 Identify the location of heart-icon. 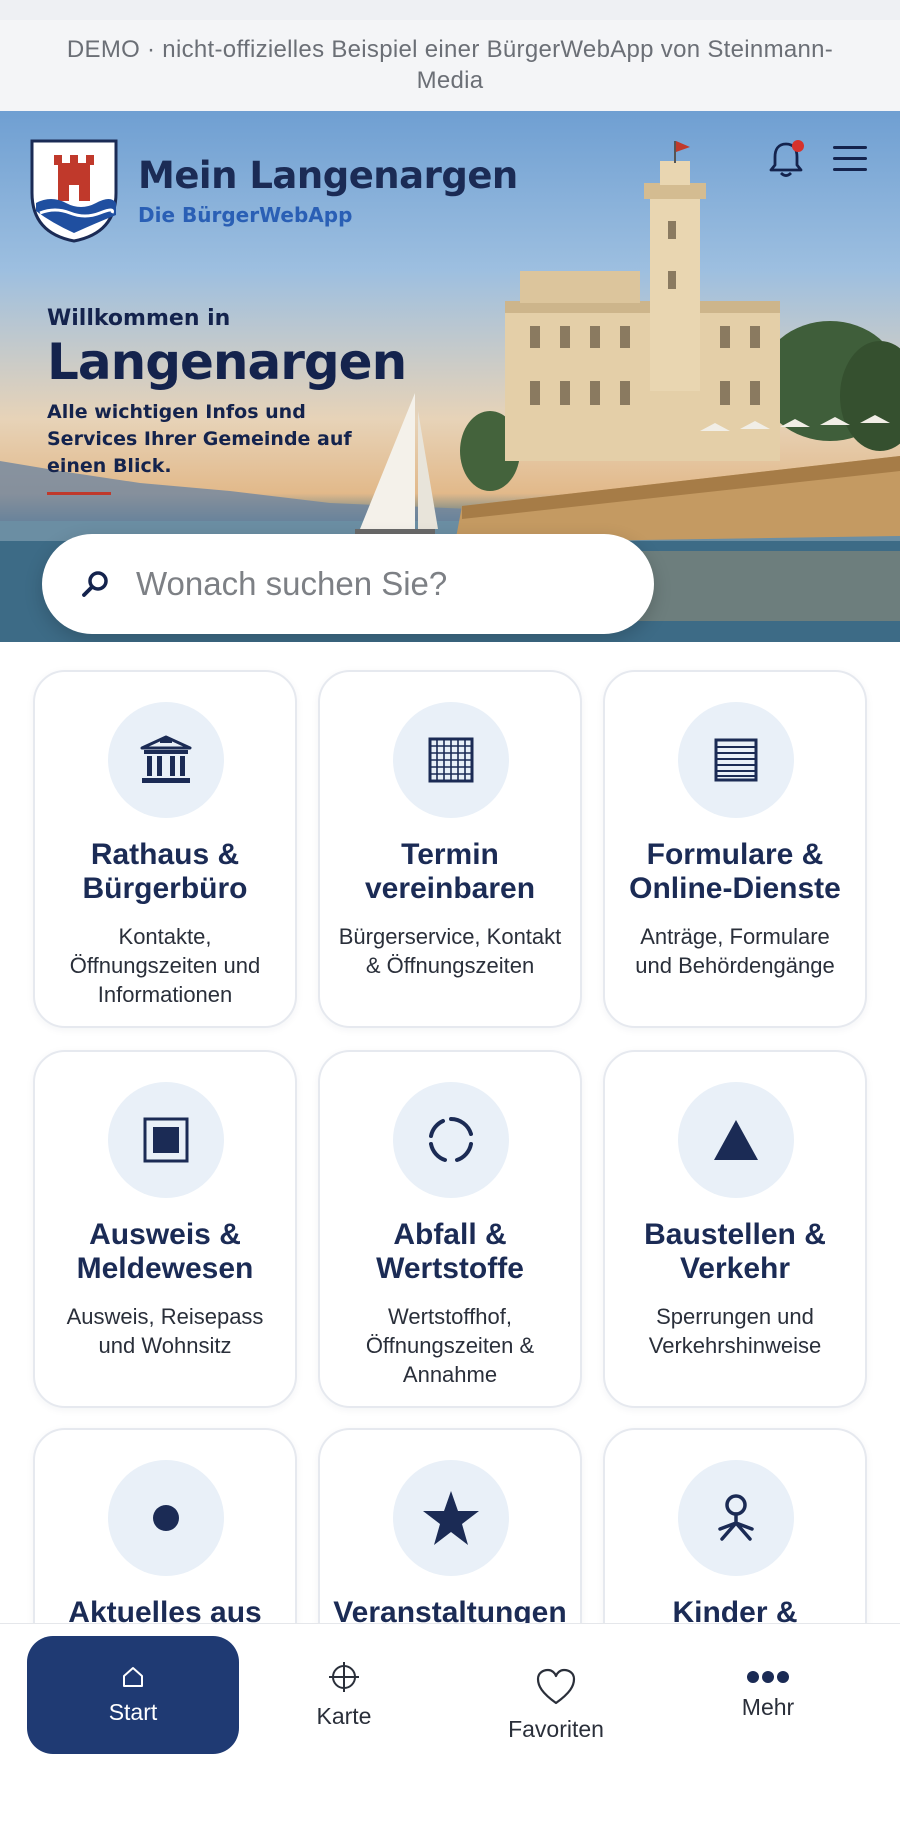
(556, 1686).